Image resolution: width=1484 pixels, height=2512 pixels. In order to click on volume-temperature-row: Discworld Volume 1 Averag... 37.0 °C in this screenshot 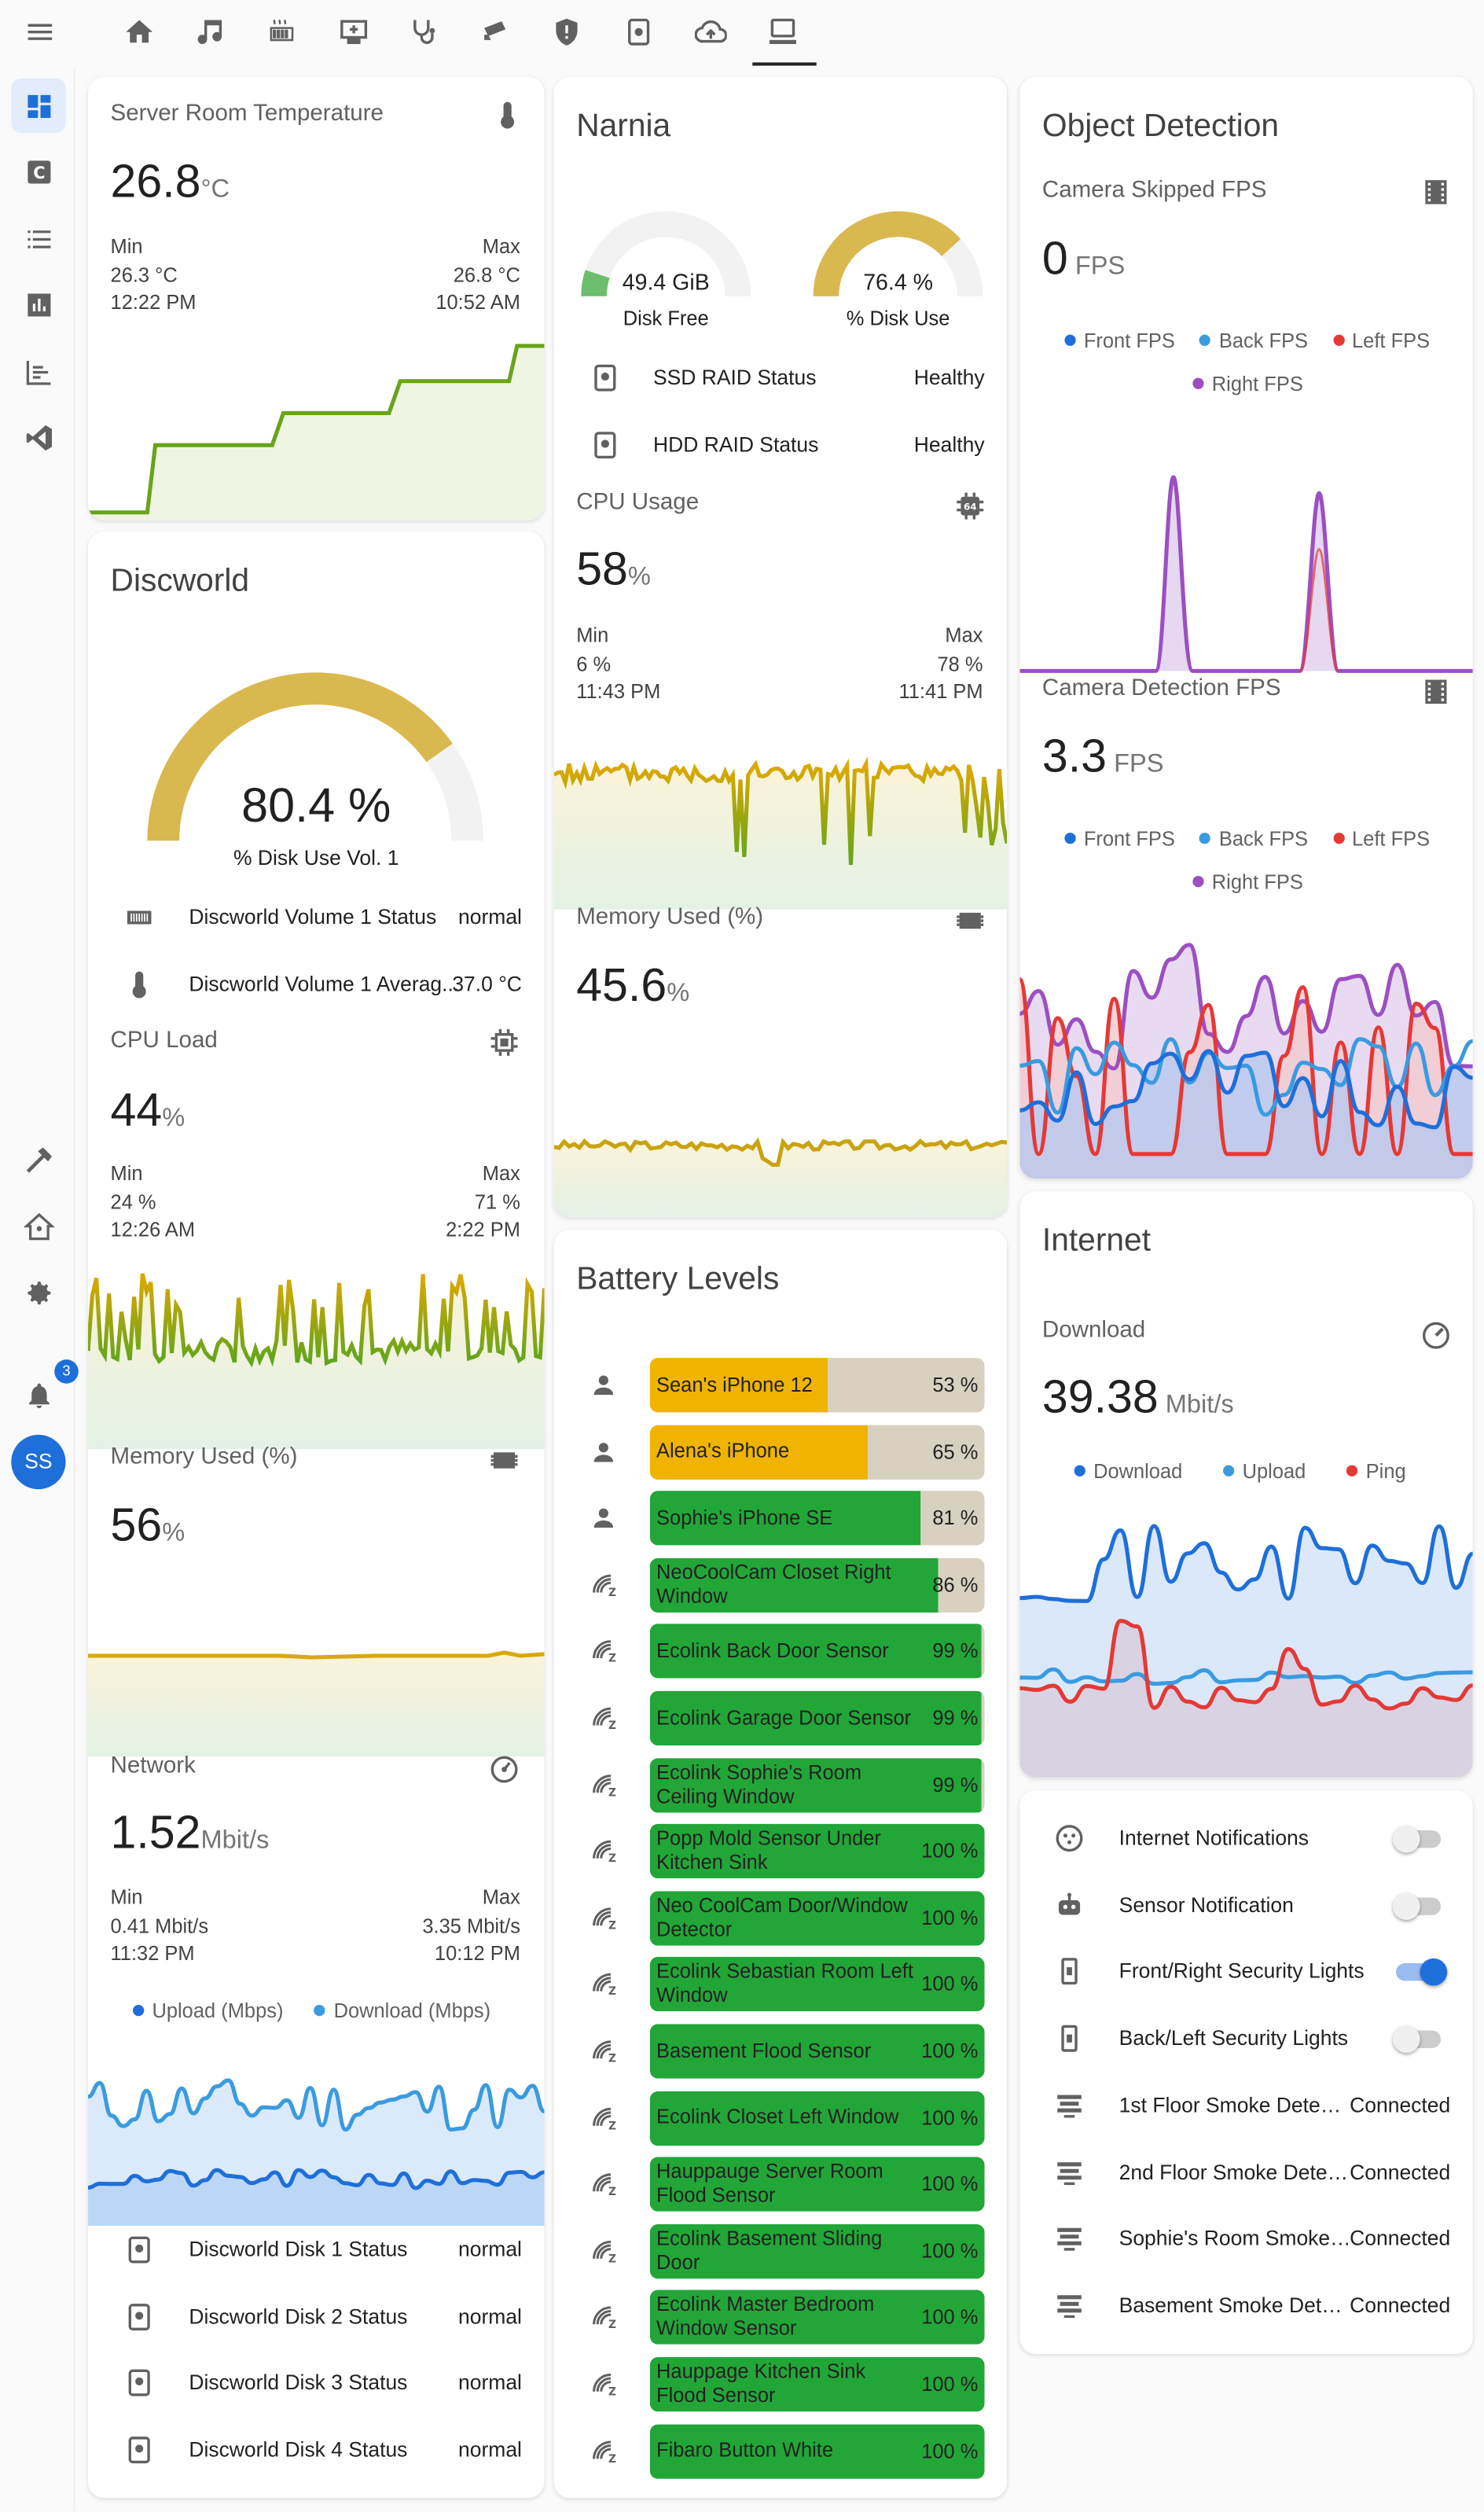, I will do `click(316, 985)`.